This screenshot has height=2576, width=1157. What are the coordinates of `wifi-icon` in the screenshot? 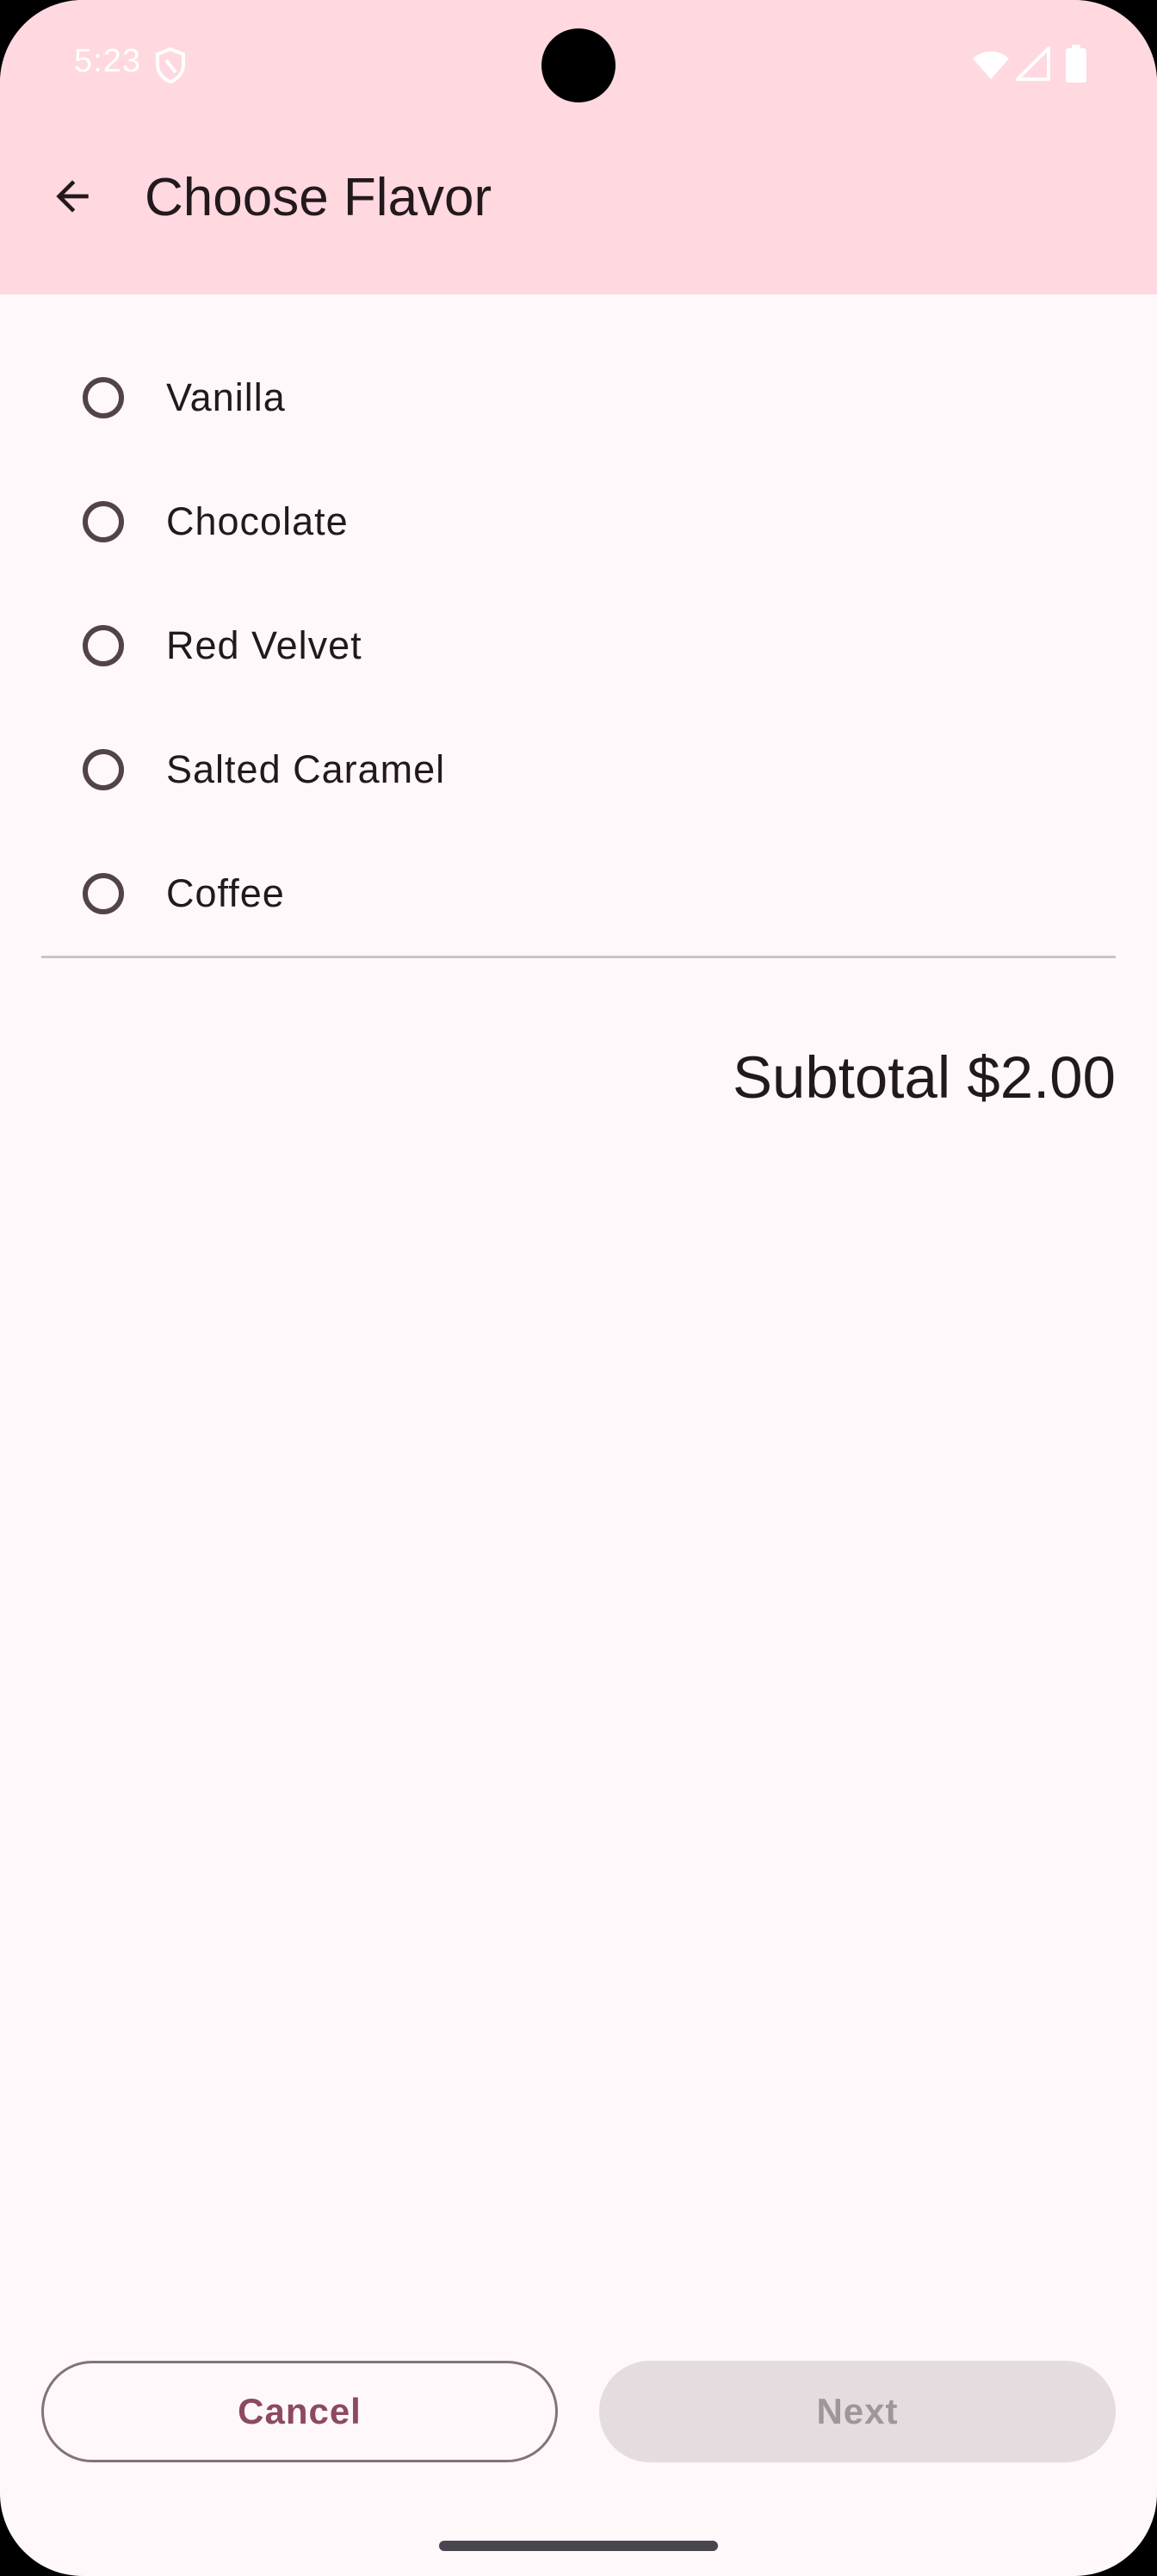 It's located at (991, 65).